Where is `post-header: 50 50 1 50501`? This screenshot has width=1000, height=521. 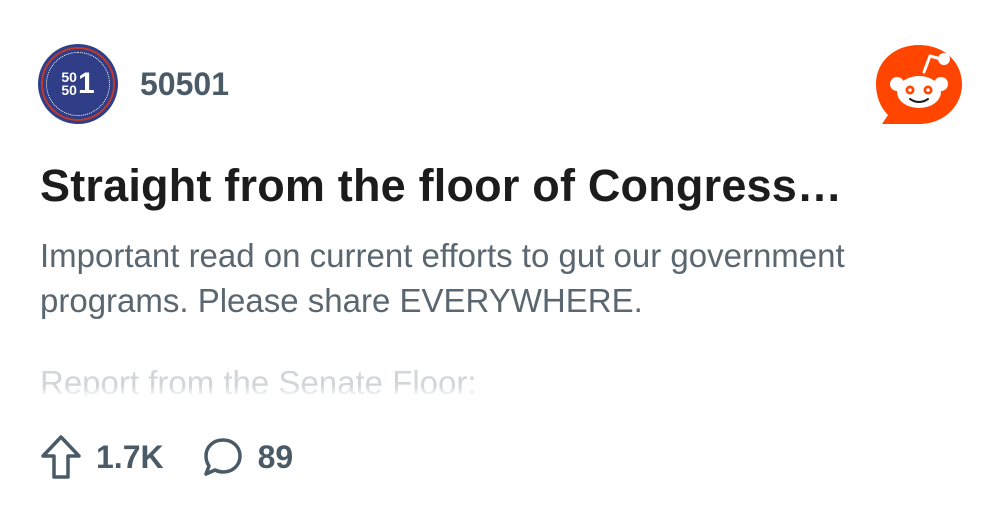
post-header: 50 50 1 50501 is located at coordinates (133, 84).